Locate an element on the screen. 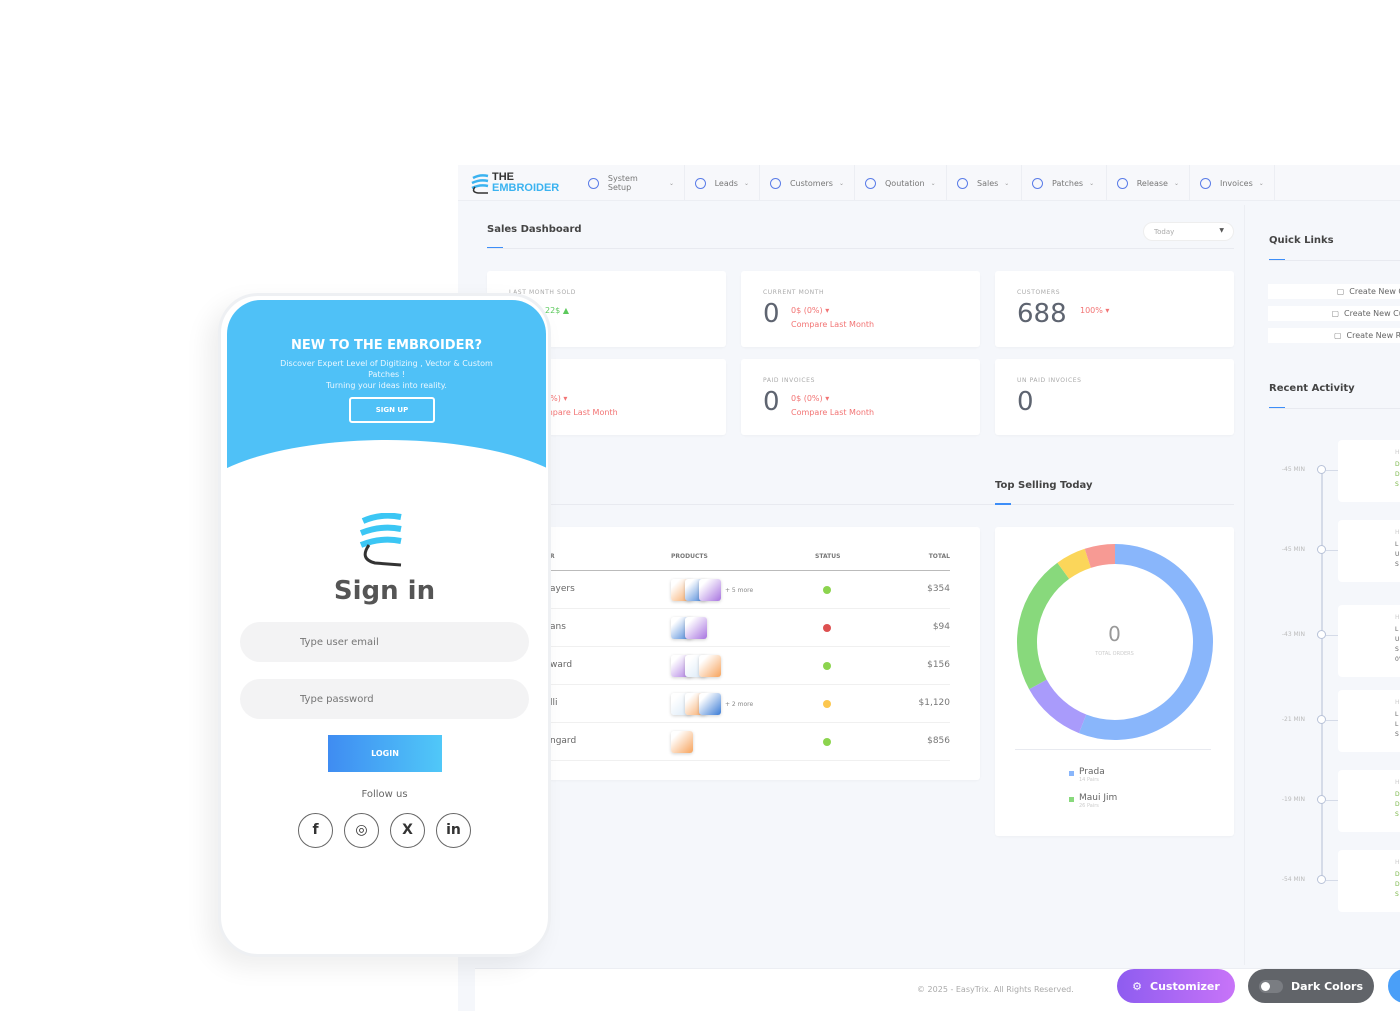 Image resolution: width=1400 pixels, height=1011 pixels. stat-compare: Compare Last Month is located at coordinates (833, 324).